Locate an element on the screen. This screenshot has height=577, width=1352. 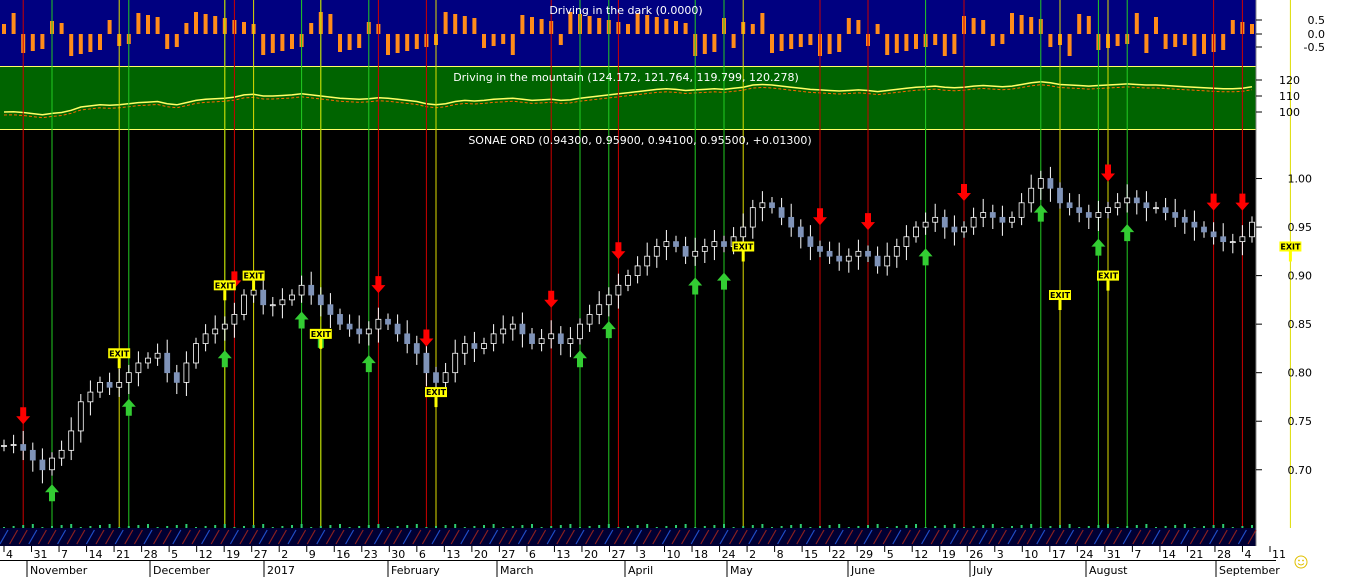
y-tick-label: 0.5 is located at coordinates (1317, 20).